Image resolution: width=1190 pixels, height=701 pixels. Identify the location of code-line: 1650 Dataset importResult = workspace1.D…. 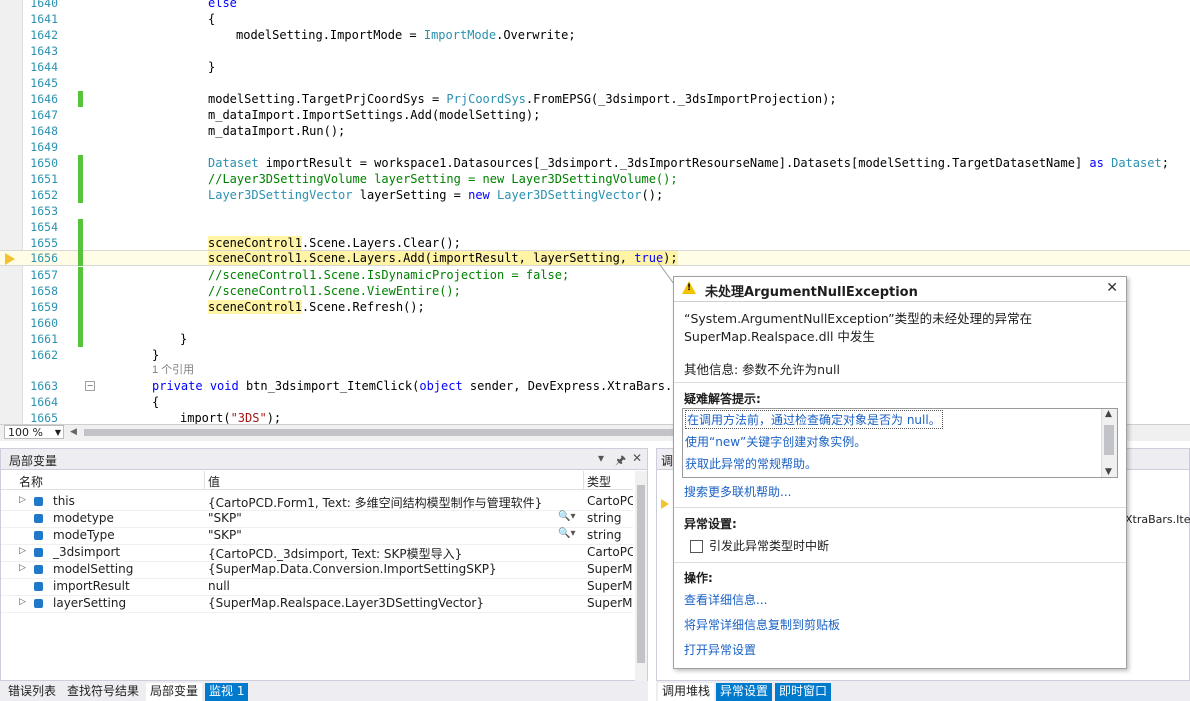
(595, 163).